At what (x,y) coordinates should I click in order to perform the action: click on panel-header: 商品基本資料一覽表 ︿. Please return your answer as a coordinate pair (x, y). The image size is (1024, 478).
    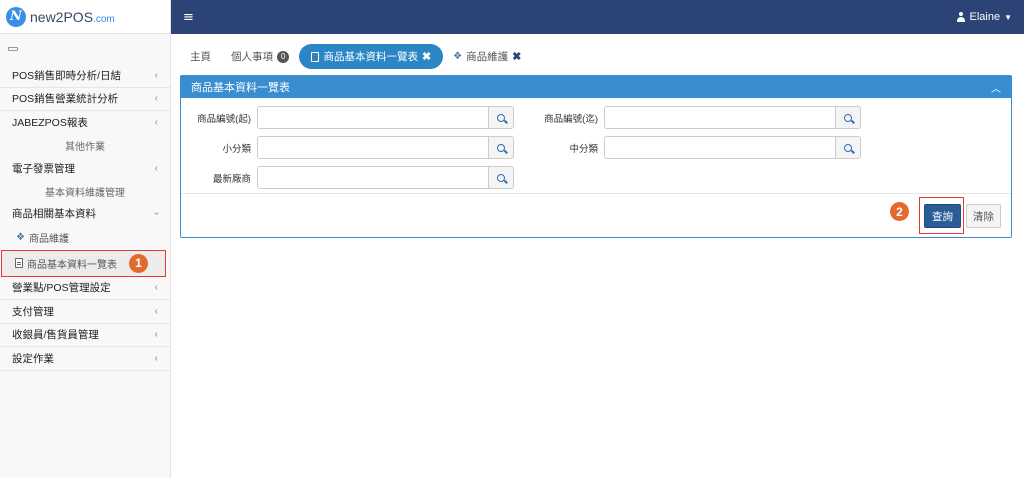
    Looking at the image, I should click on (596, 87).